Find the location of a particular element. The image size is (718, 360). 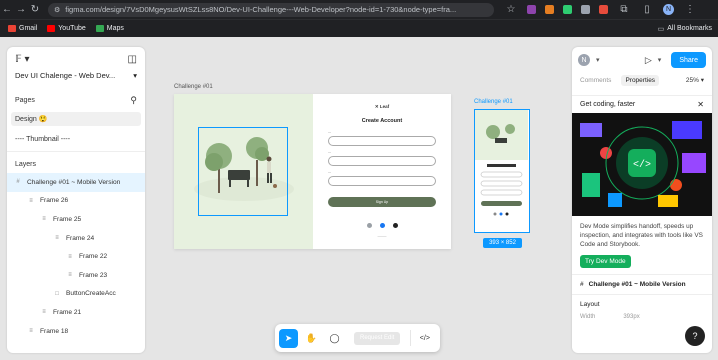

brand-logo: ✕ Leaf is located at coordinates (382, 106).